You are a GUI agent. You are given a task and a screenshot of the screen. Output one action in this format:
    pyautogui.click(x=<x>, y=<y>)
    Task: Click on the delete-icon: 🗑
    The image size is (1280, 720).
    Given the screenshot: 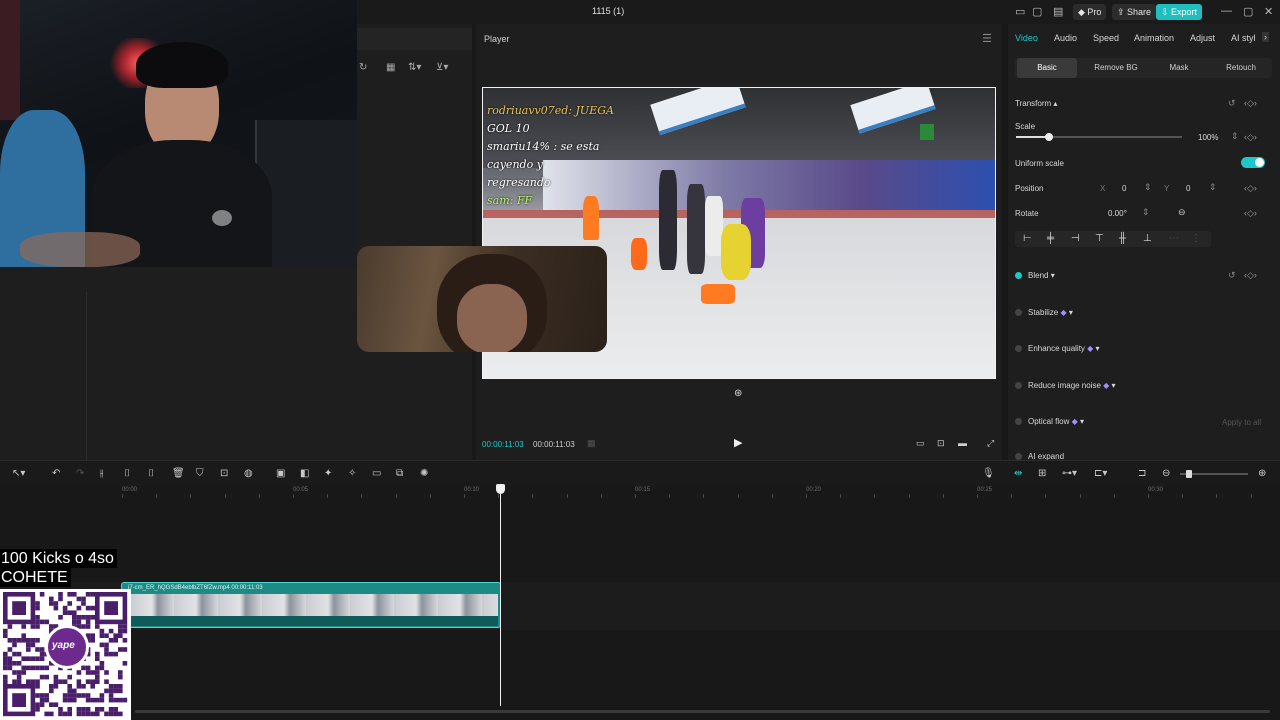 What is the action you would take?
    pyautogui.click(x=178, y=473)
    